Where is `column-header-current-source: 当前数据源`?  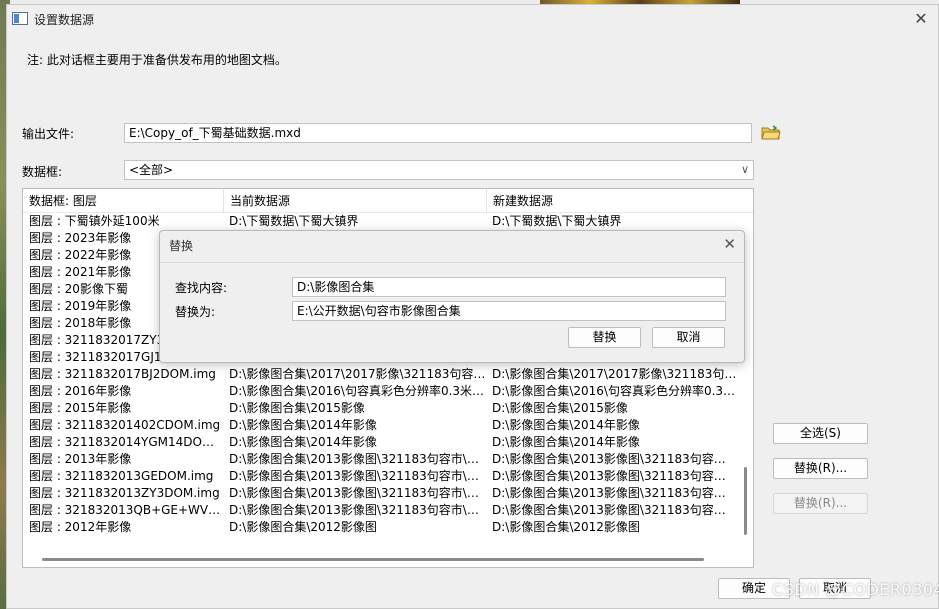 column-header-current-source: 当前数据源 is located at coordinates (354, 201).